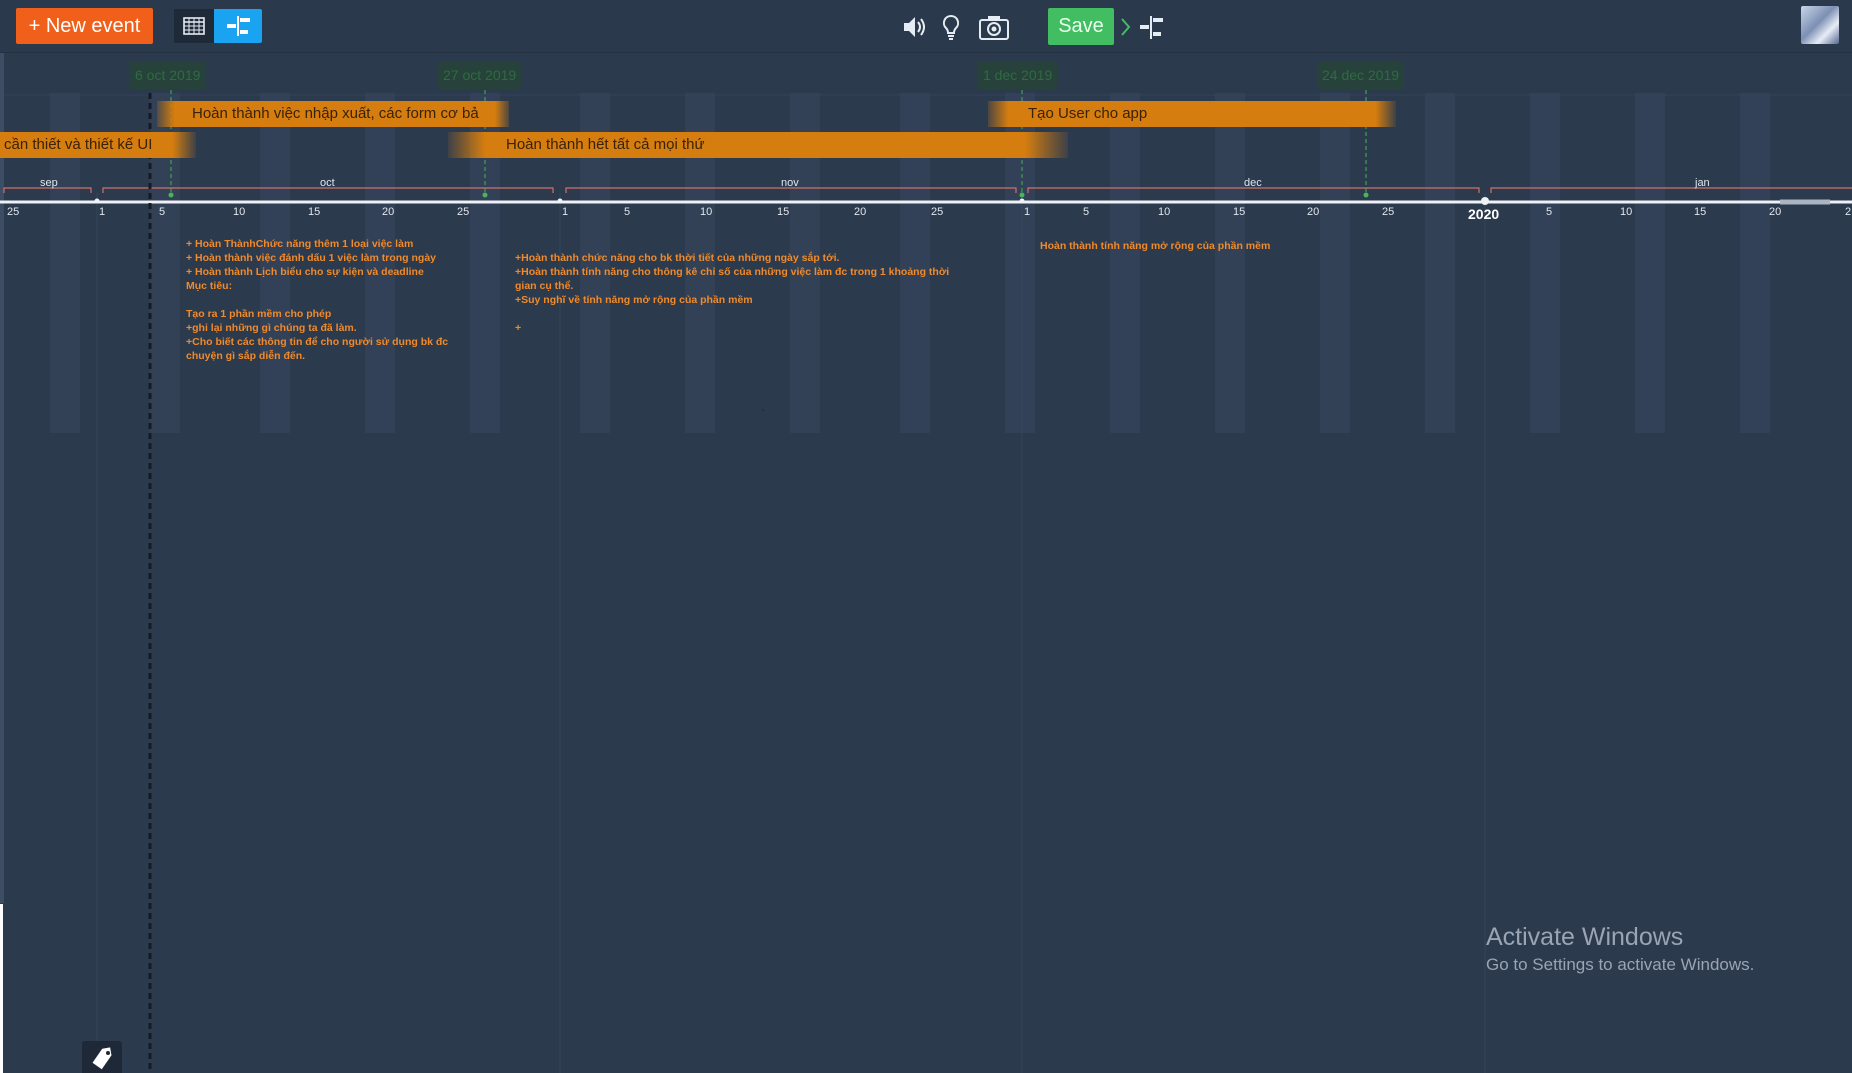 This screenshot has width=1852, height=1073. What do you see at coordinates (790, 183) in the screenshot?
I see `month-label: nov` at bounding box center [790, 183].